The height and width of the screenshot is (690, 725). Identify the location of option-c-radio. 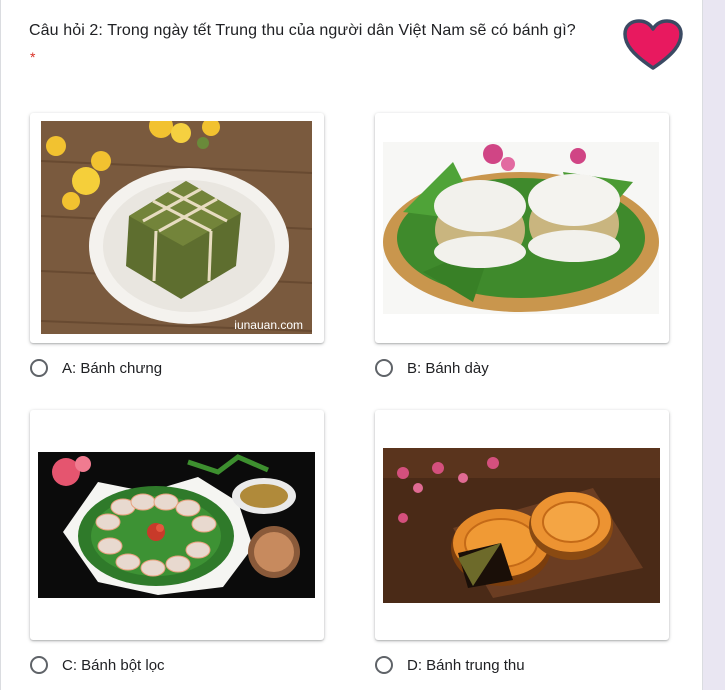
(39, 665).